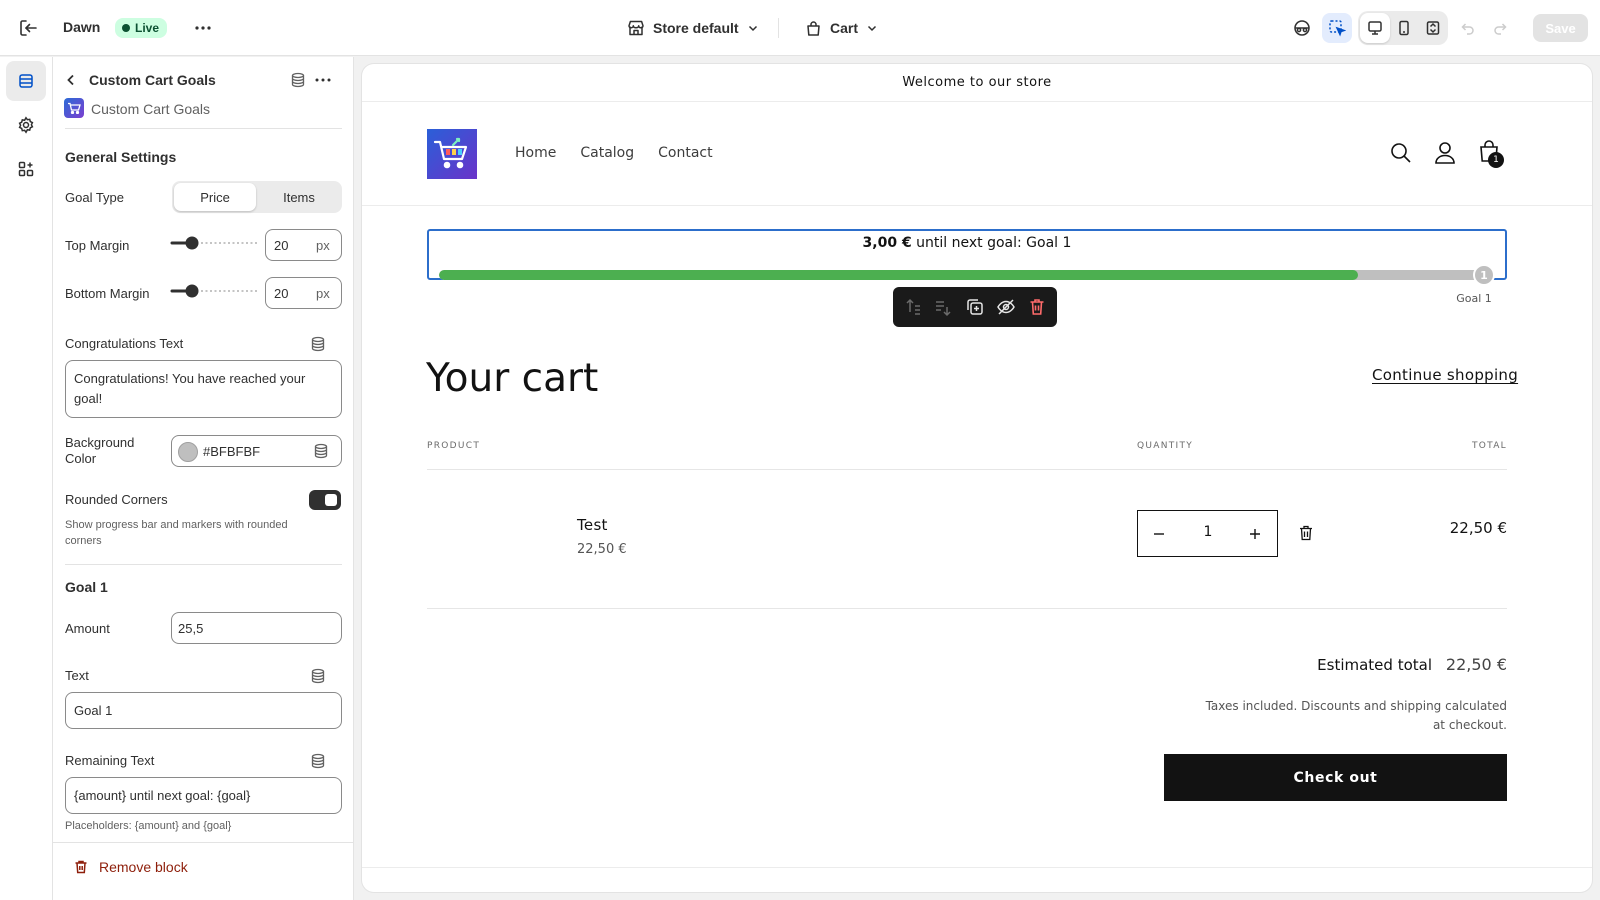 Image resolution: width=1600 pixels, height=900 pixels. Describe the element at coordinates (26, 81) in the screenshot. I see `sections-icon` at that location.